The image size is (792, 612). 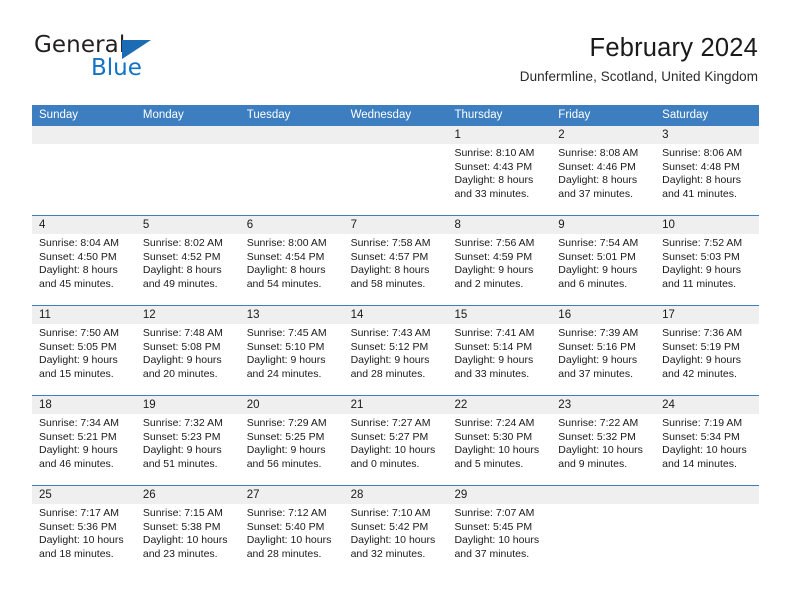 What do you see at coordinates (702, 333) in the screenshot?
I see `sunrise-text: Sunrise: 7:36 AM` at bounding box center [702, 333].